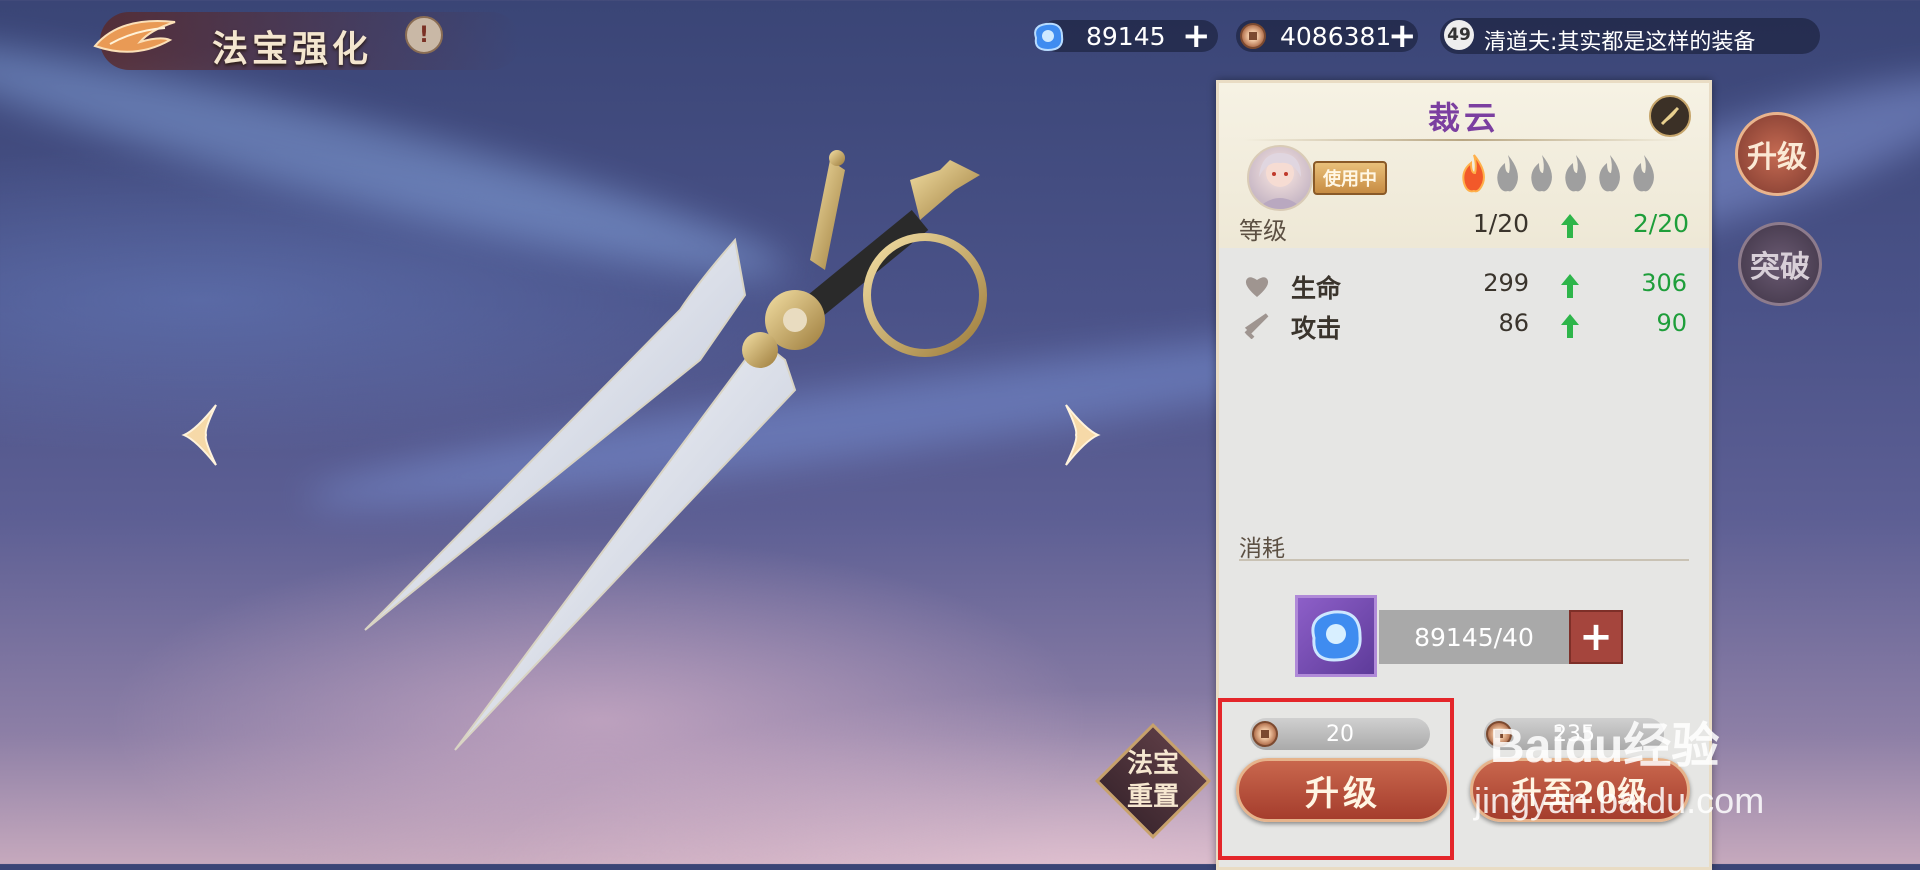 The image size is (1920, 870). What do you see at coordinates (201, 435) in the screenshot?
I see `previous-weapon-arrow-icon` at bounding box center [201, 435].